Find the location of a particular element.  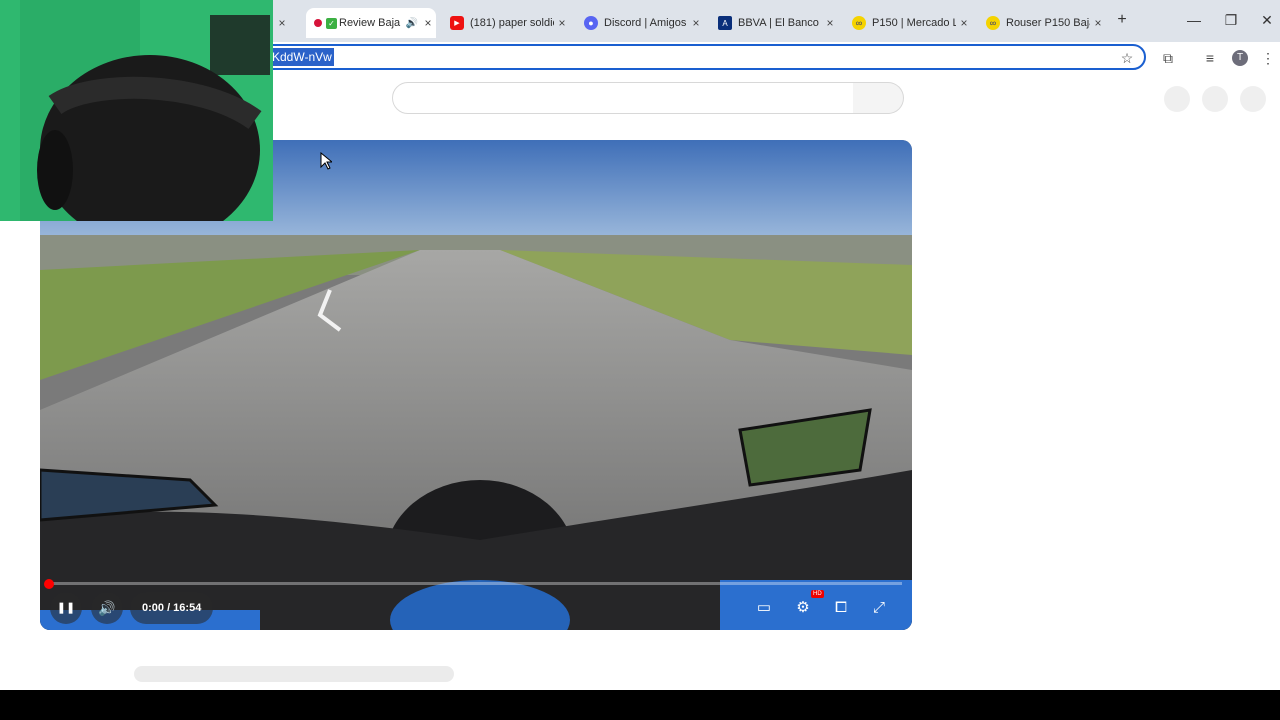

youtube-icon: ▶ is located at coordinates (457, 23).